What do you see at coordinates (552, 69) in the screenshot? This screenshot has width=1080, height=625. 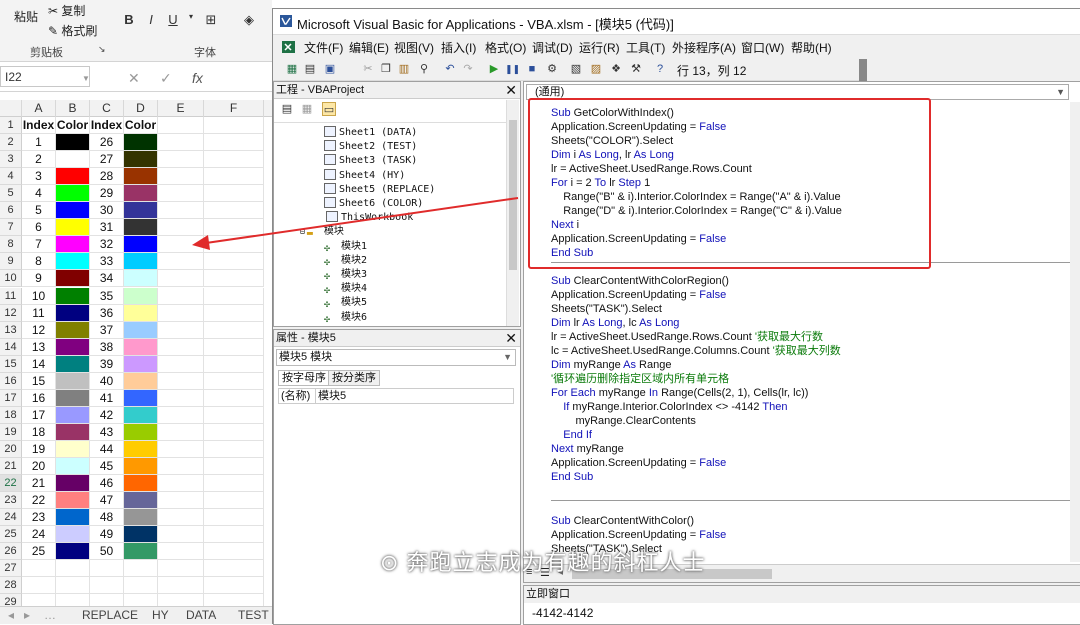 I see `design-mode-icon: ⚙` at bounding box center [552, 69].